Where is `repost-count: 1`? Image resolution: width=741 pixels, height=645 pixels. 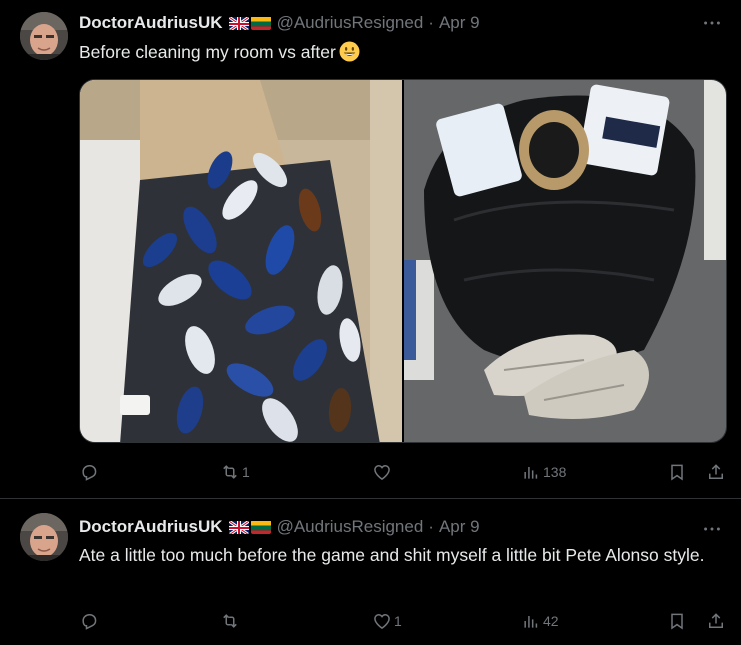 repost-count: 1 is located at coordinates (246, 472).